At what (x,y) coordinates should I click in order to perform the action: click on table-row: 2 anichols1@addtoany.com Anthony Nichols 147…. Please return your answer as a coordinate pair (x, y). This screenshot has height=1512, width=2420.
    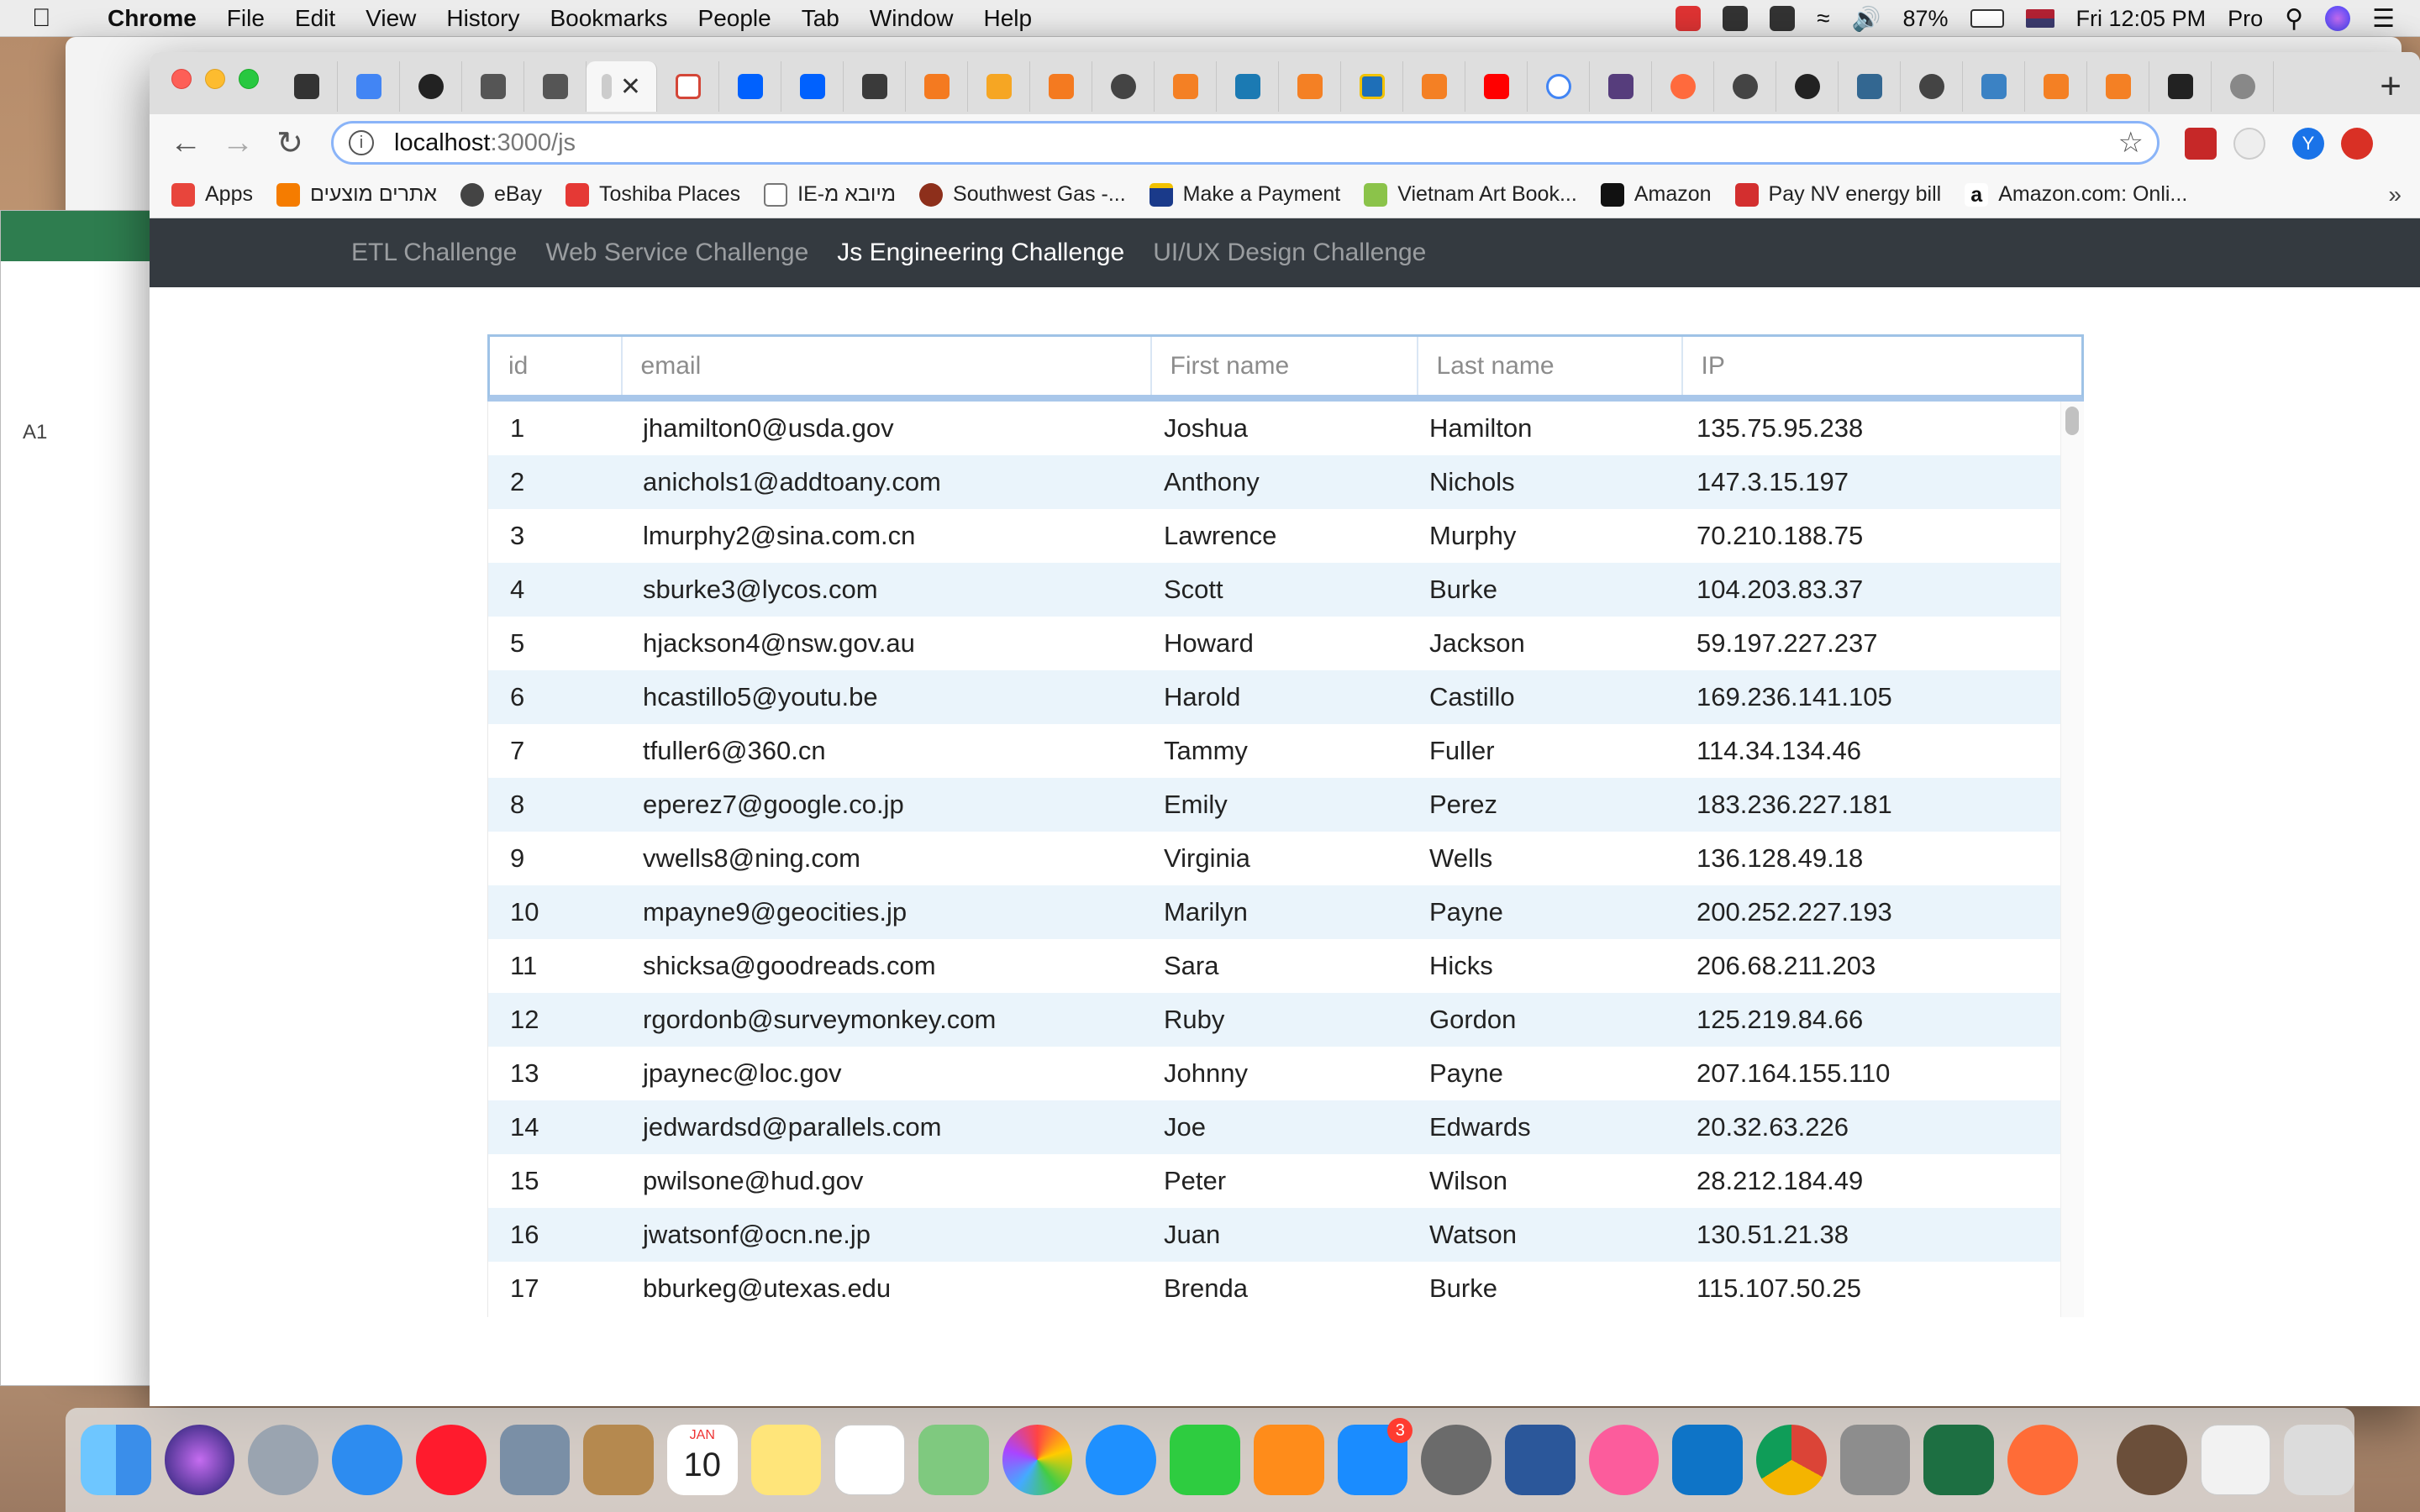
    Looking at the image, I should click on (1274, 482).